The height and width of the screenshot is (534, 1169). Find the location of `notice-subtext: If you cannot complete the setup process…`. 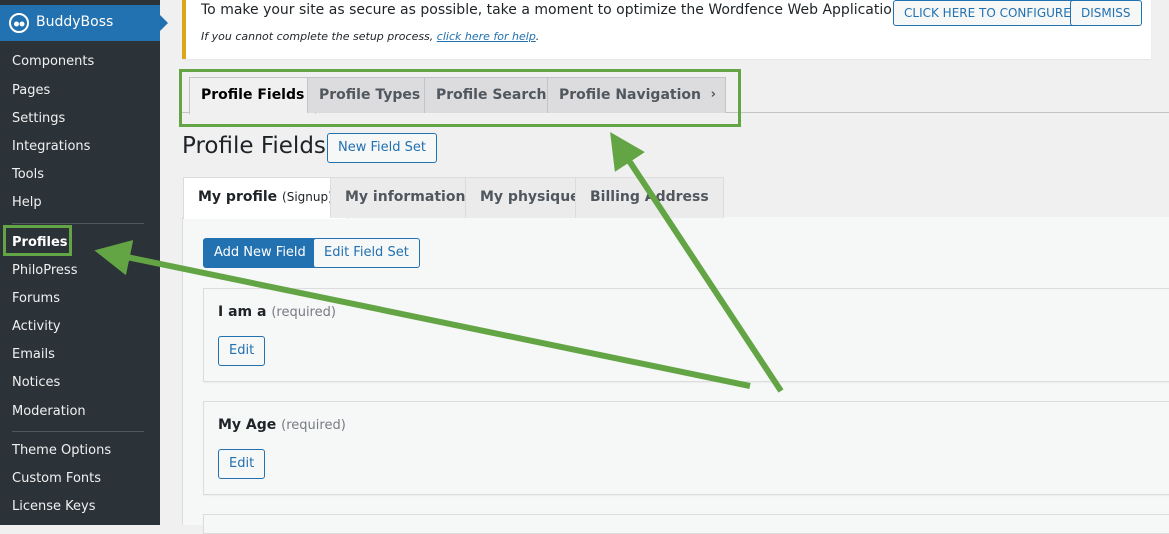

notice-subtext: If you cannot complete the setup process… is located at coordinates (370, 36).